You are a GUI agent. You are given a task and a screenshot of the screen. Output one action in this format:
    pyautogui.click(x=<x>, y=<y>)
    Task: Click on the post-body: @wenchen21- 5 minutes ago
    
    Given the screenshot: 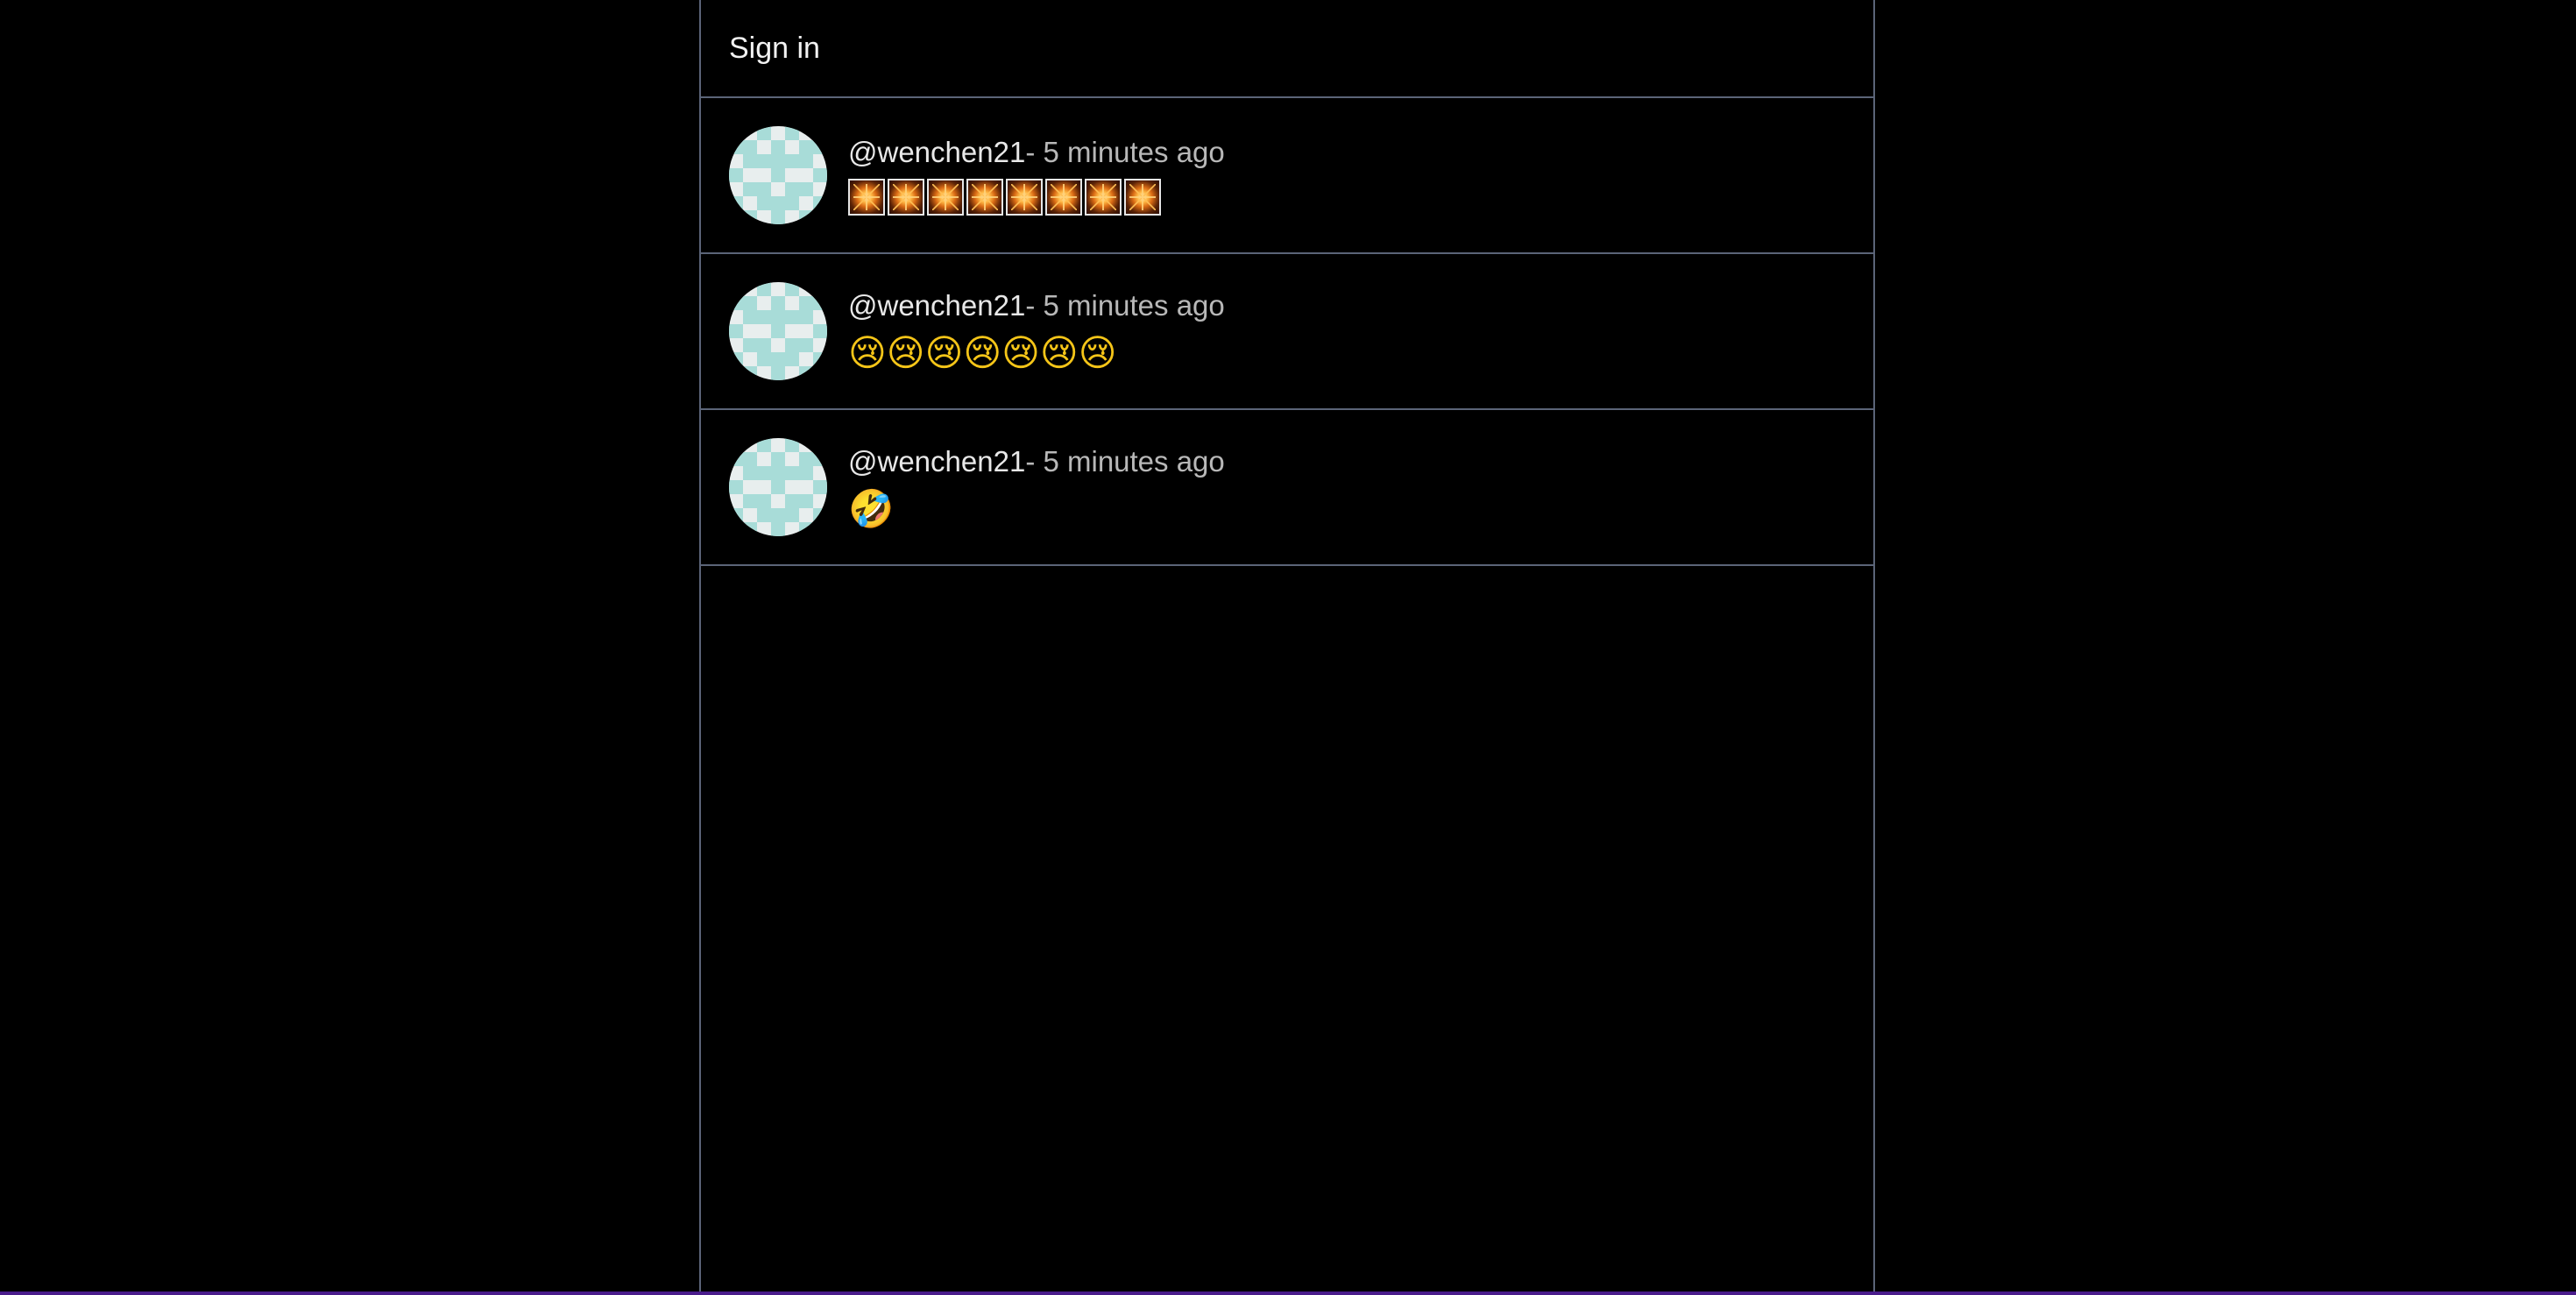 What is the action you would take?
    pyautogui.click(x=1036, y=175)
    